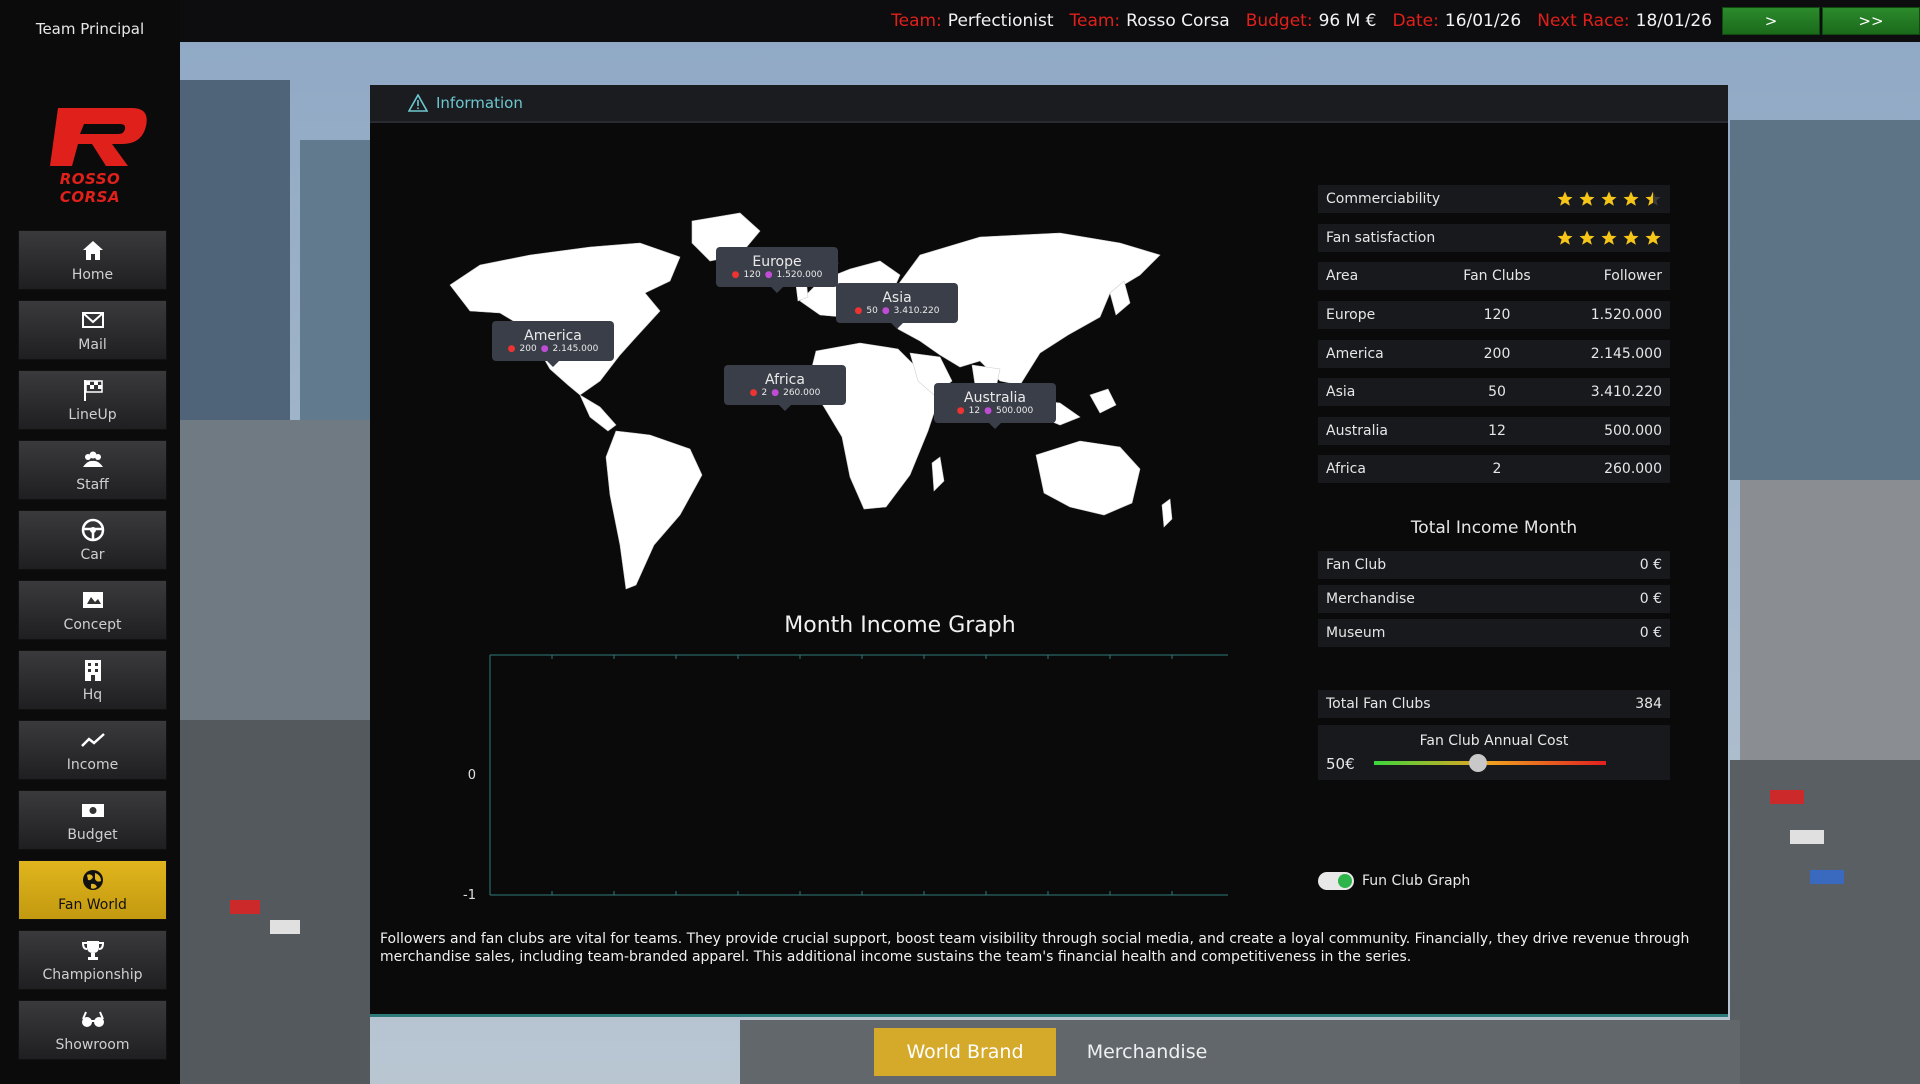 The width and height of the screenshot is (1920, 1084). Describe the element at coordinates (1351, 315) in the screenshot. I see `area-name: Europe` at that location.